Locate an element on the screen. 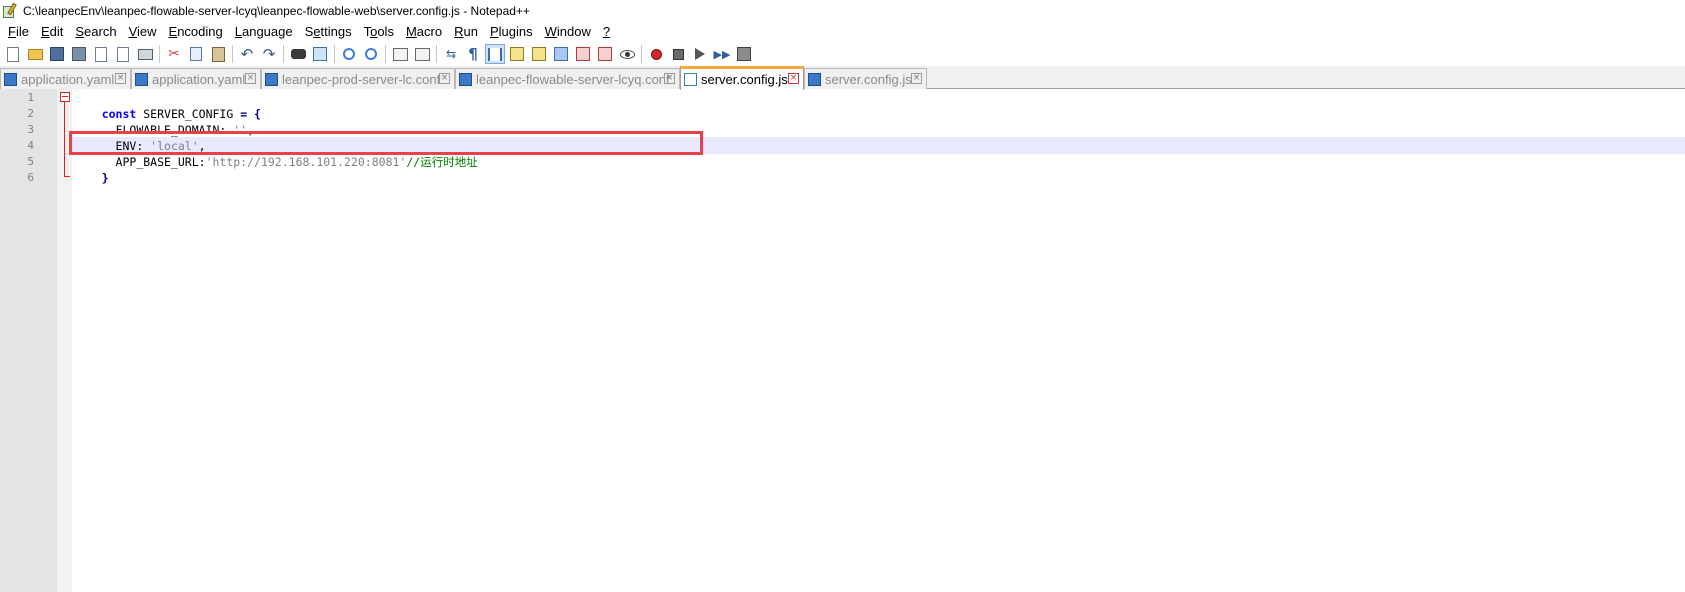 The width and height of the screenshot is (1685, 592). zoom-out-icon is located at coordinates (371, 54).